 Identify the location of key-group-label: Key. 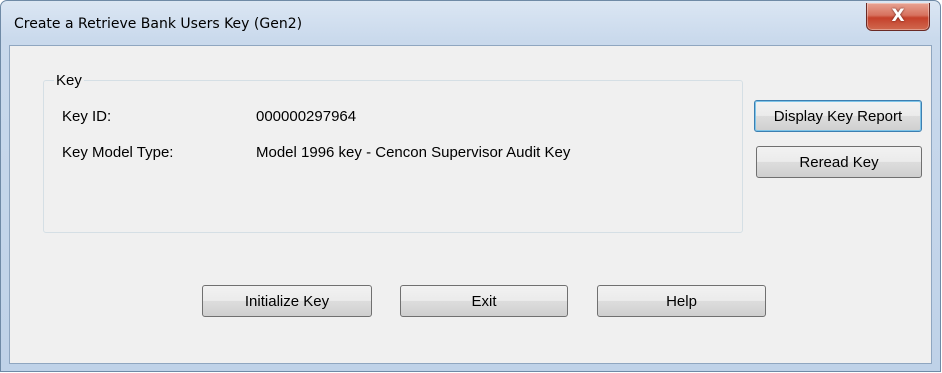
(69, 80).